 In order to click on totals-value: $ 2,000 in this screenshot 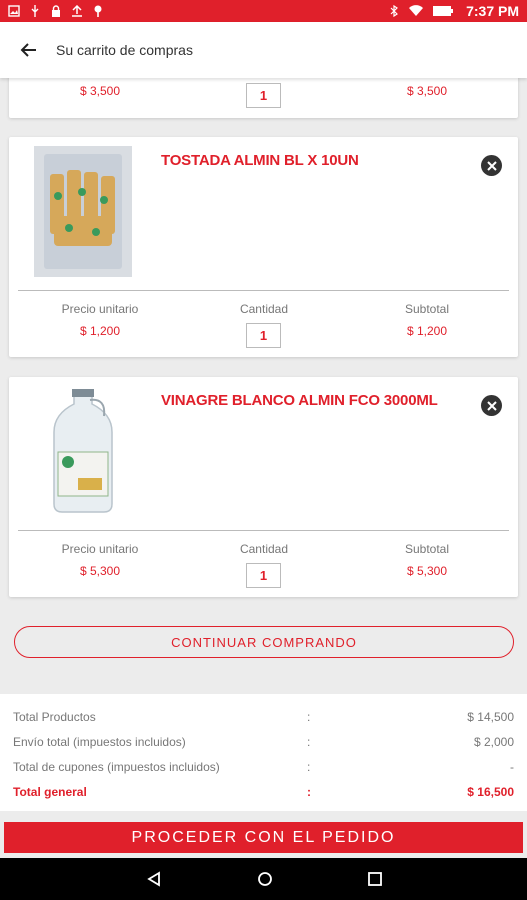, I will do `click(493, 742)`.